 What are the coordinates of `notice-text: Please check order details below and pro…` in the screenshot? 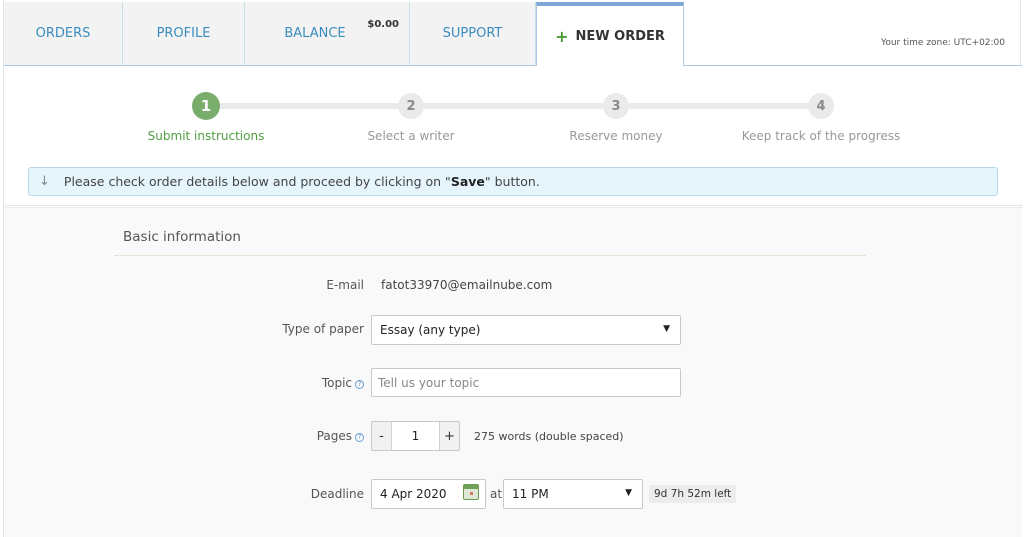 It's located at (302, 181).